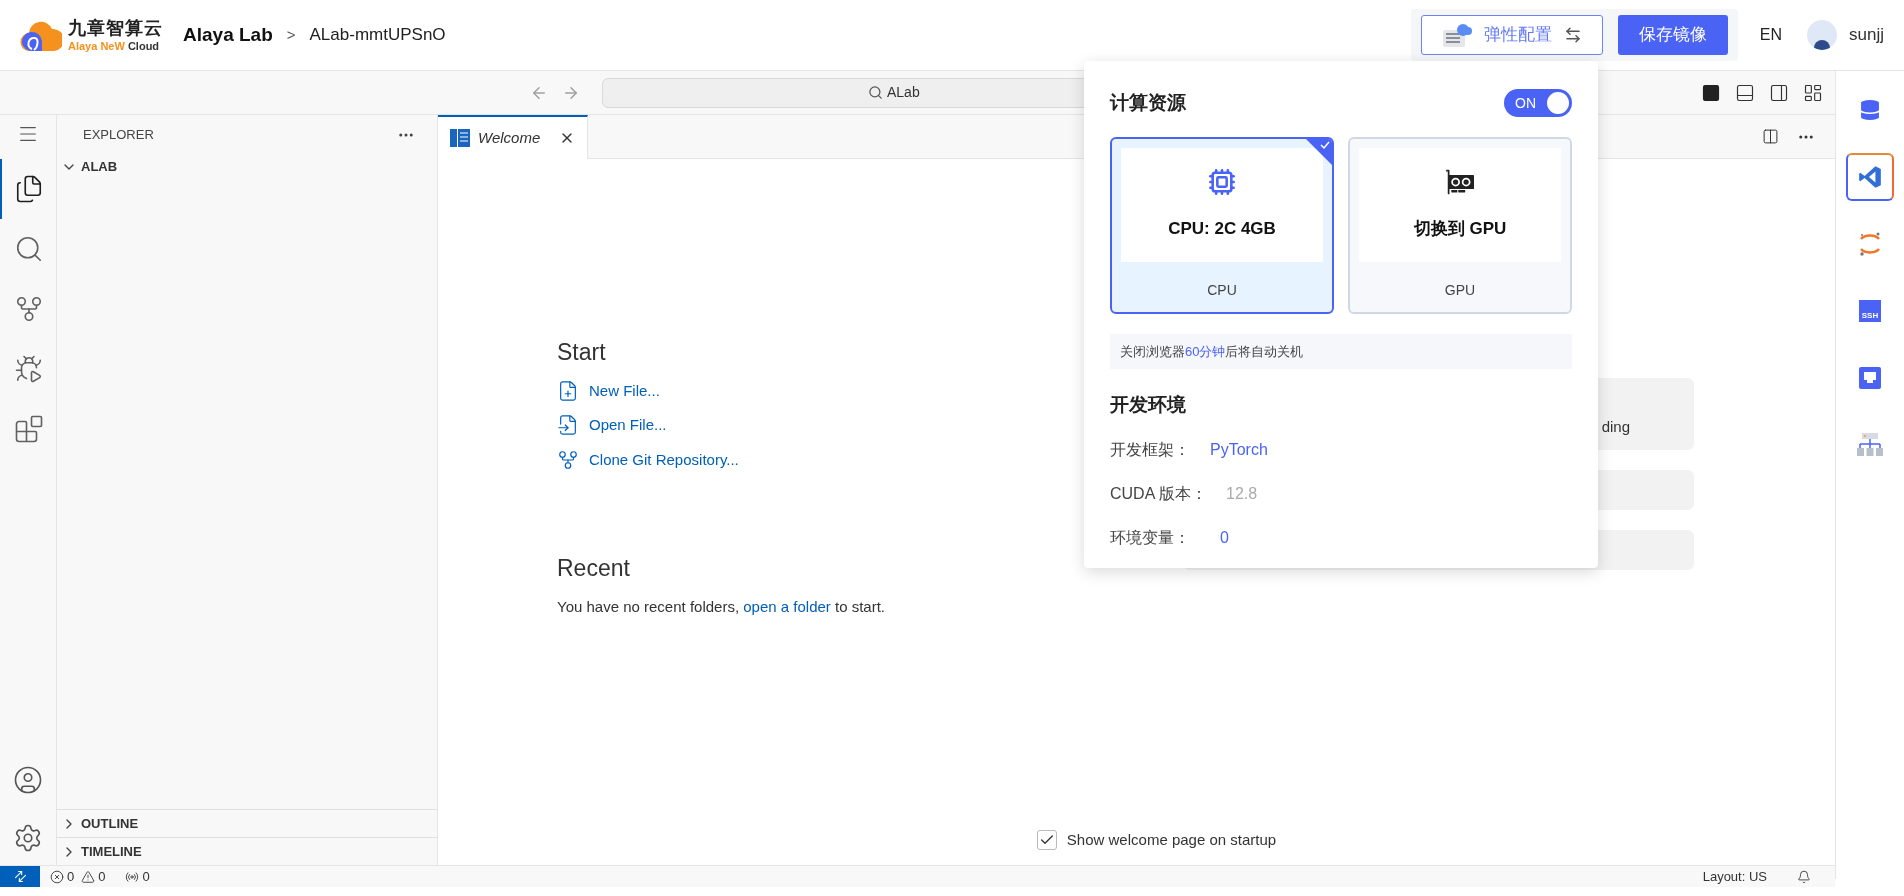 This screenshot has height=896, width=1904. Describe the element at coordinates (1460, 290) in the screenshot. I see `option-label: GPU` at that location.